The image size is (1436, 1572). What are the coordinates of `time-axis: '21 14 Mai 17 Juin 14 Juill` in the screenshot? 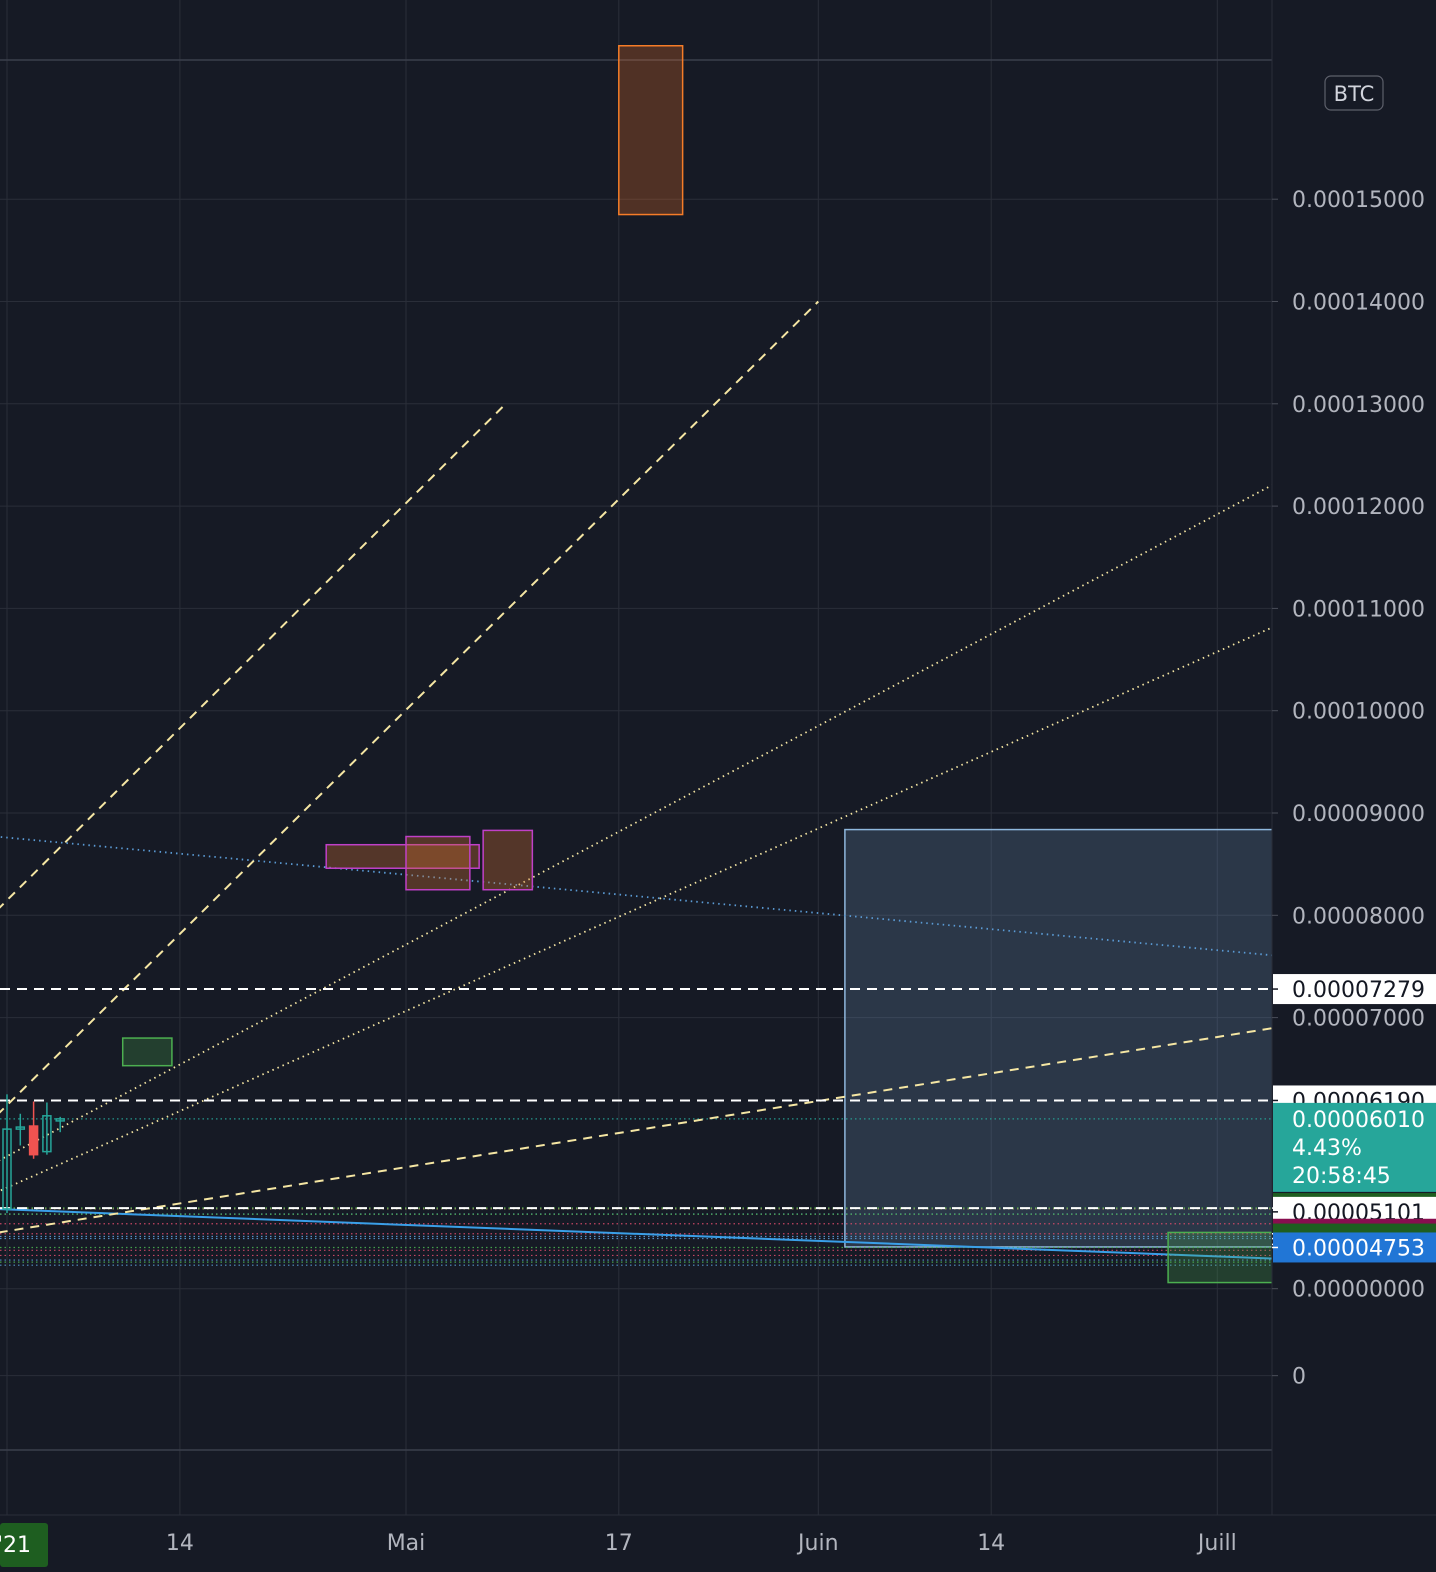 It's located at (718, 1541).